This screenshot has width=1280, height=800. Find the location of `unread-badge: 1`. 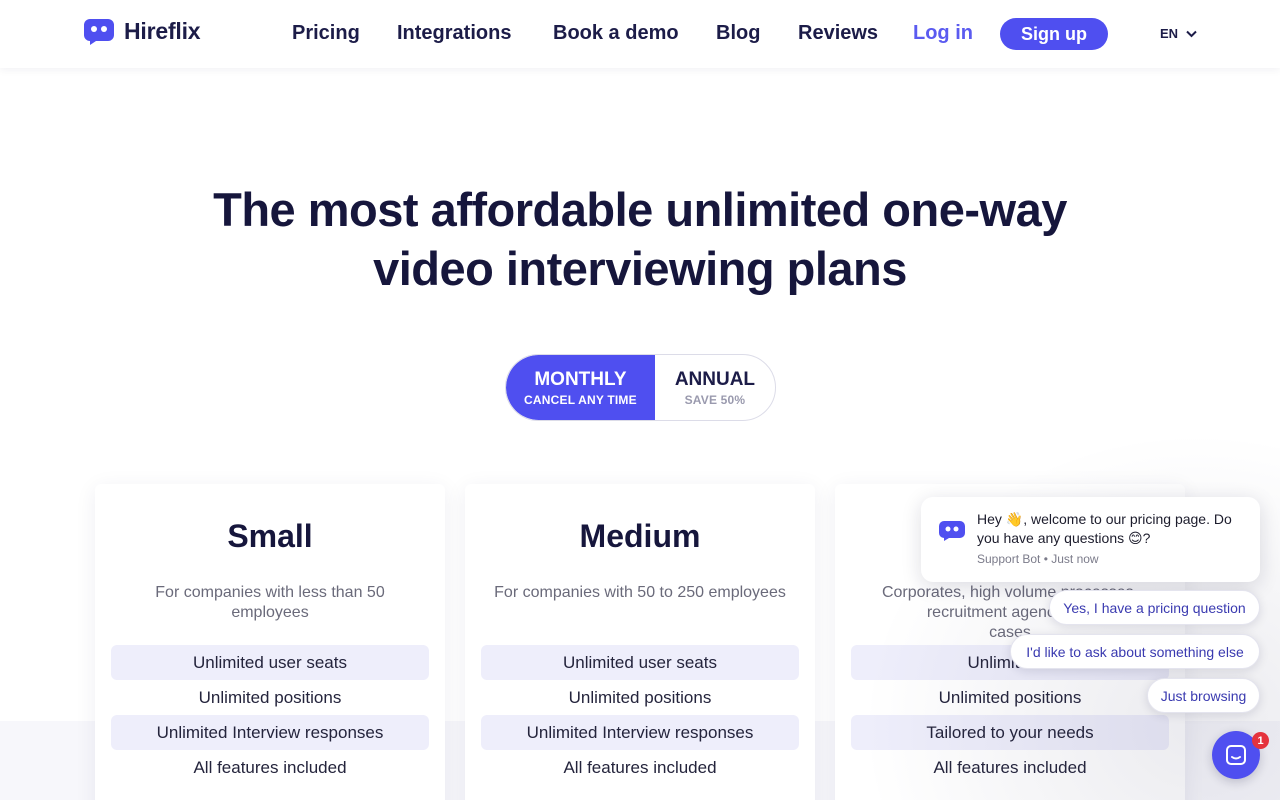

unread-badge: 1 is located at coordinates (1260, 740).